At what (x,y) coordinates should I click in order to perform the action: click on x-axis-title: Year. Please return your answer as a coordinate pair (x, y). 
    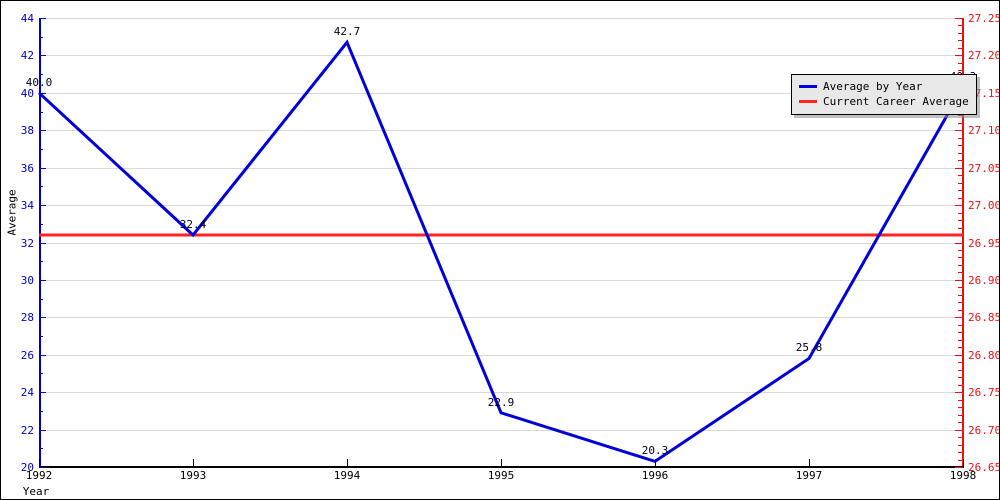
    Looking at the image, I should click on (36, 491).